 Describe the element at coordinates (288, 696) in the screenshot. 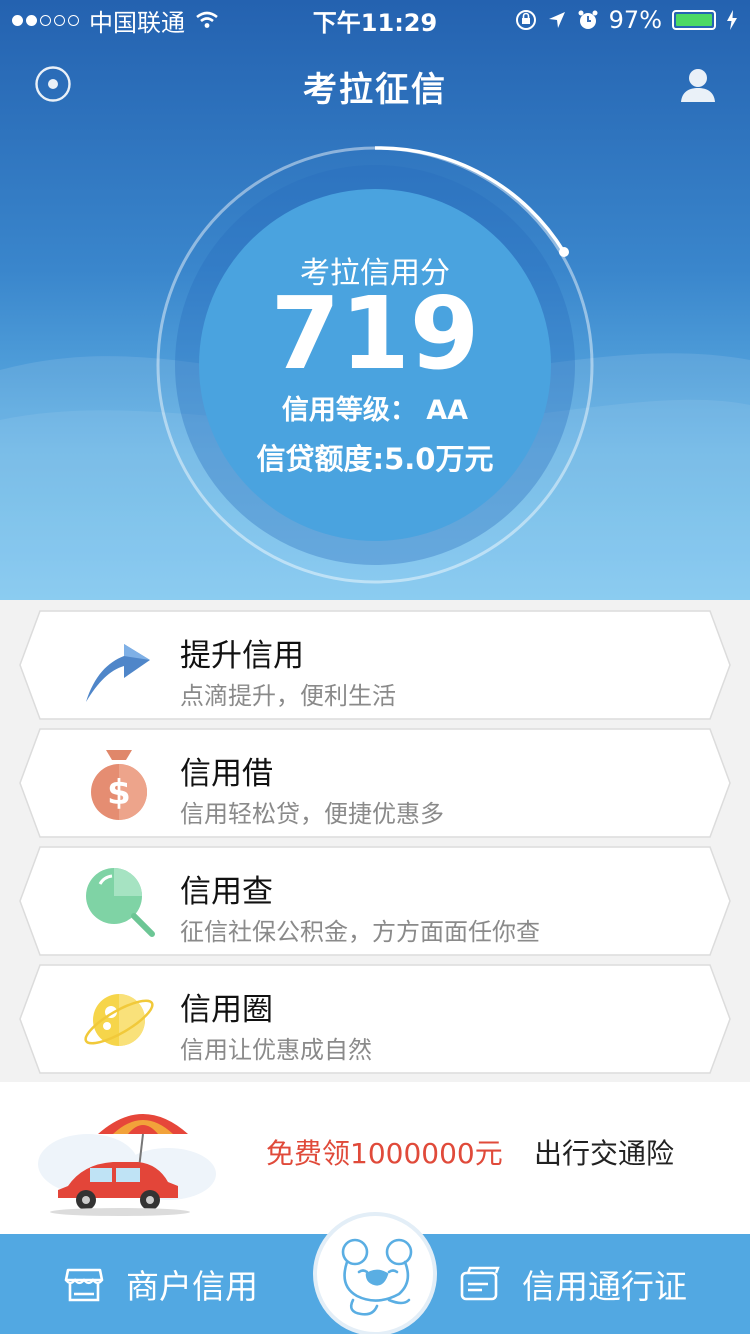

I see `card-subtitle: 点滴提升，便利生活` at that location.